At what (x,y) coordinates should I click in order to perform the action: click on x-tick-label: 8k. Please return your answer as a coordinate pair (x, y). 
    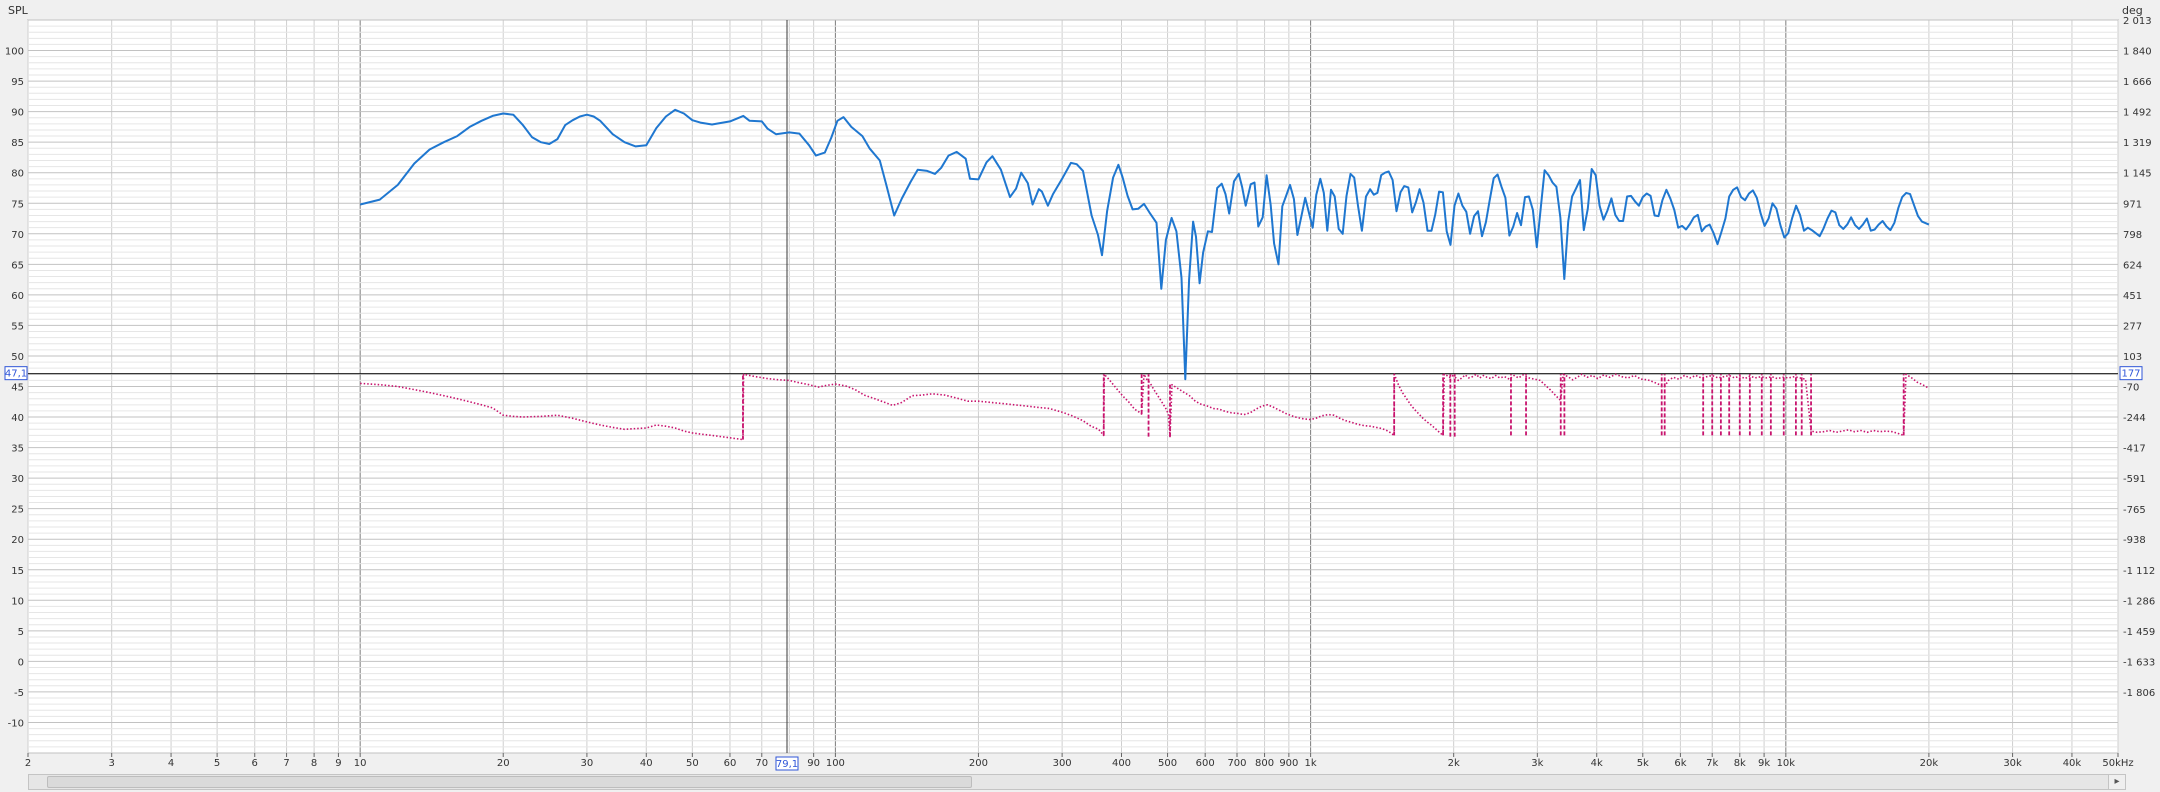
    Looking at the image, I should click on (1740, 763).